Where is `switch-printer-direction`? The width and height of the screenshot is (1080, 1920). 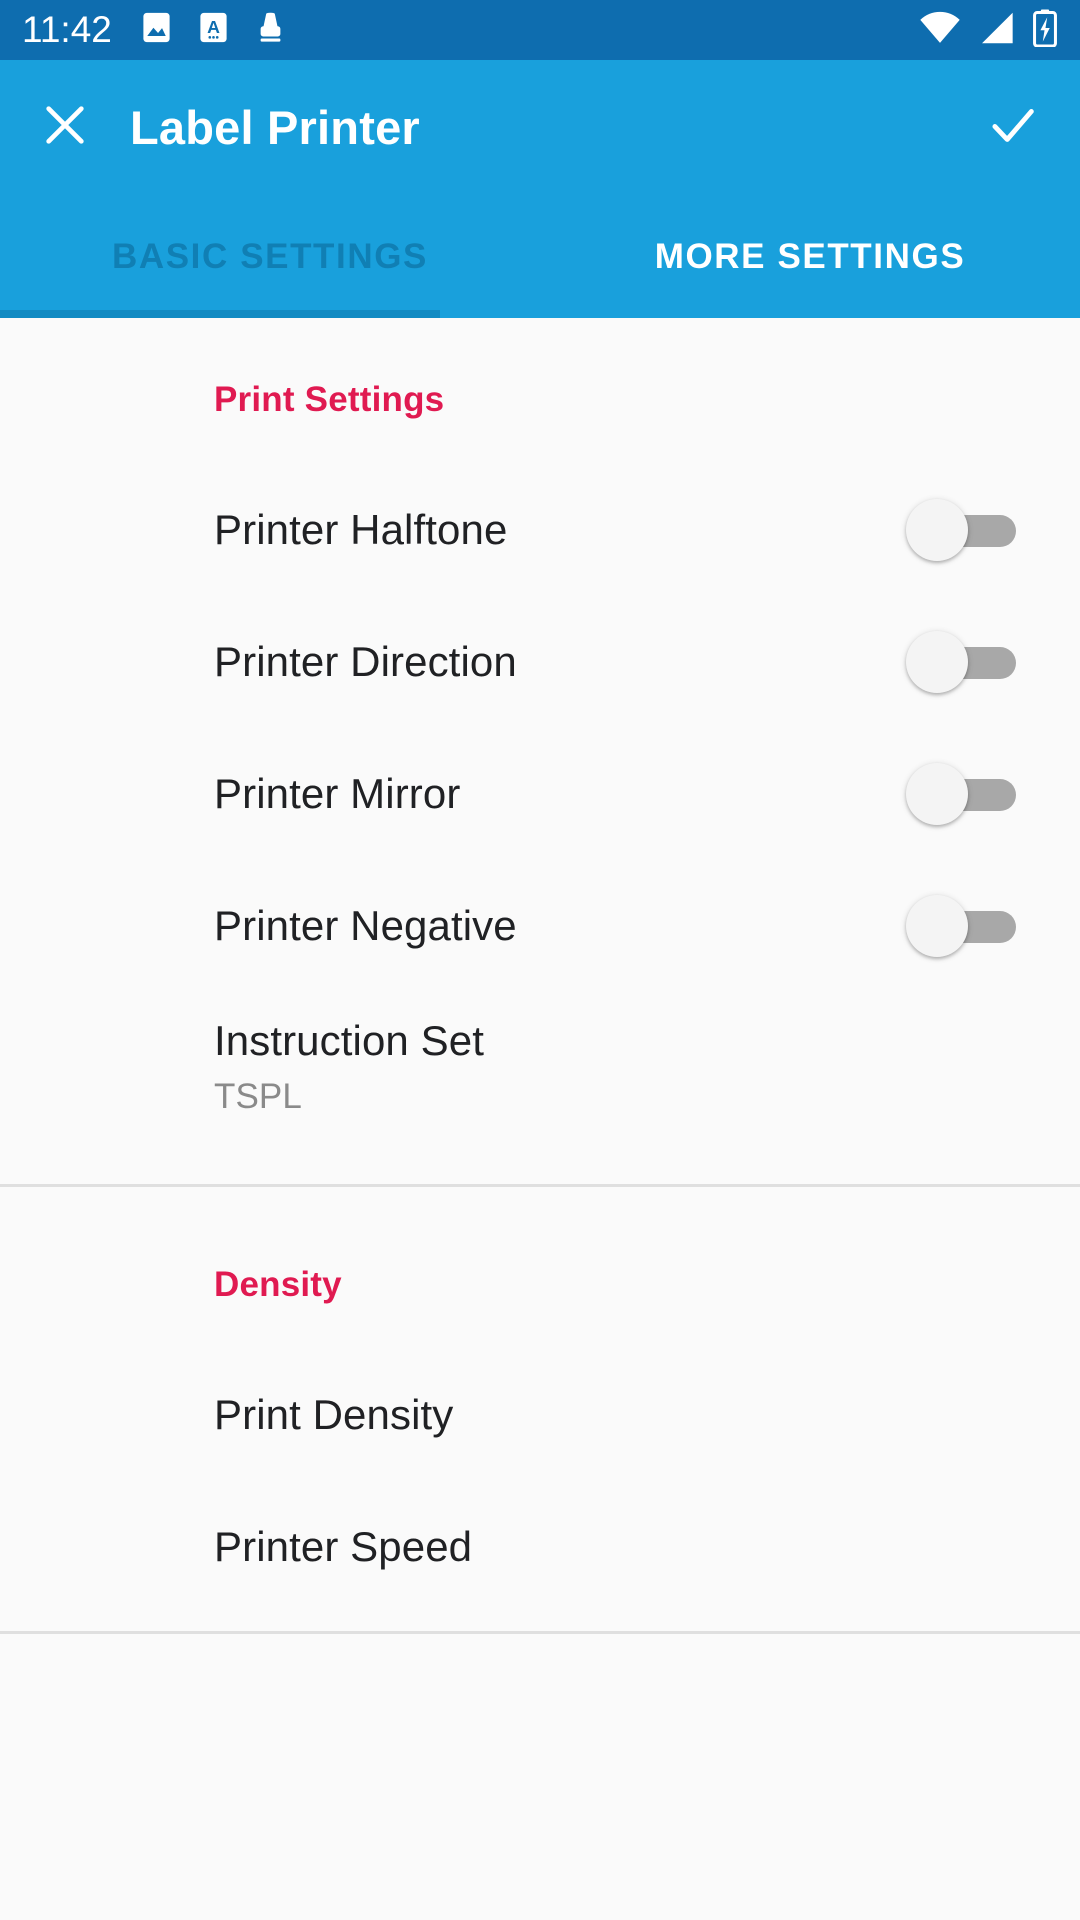
switch-printer-direction is located at coordinates (961, 662).